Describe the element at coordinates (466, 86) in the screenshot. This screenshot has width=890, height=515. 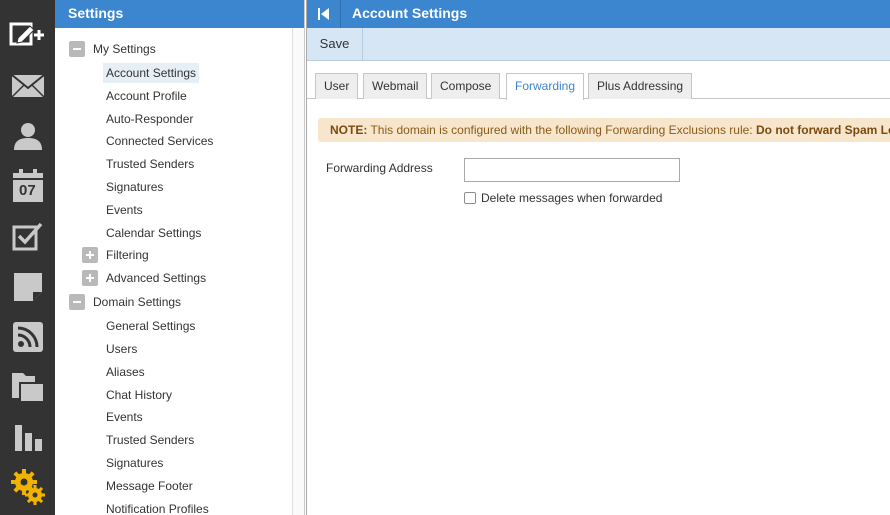
I see `tab-compose: Compose` at that location.